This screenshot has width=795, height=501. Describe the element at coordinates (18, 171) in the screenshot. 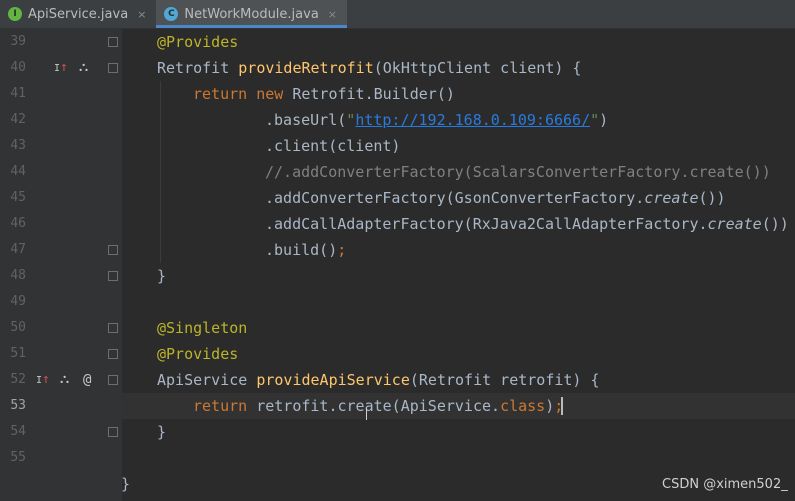

I see `line-number: 44` at that location.